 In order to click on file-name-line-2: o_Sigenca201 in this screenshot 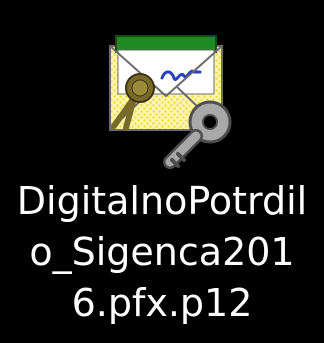, I will do `click(162, 252)`.